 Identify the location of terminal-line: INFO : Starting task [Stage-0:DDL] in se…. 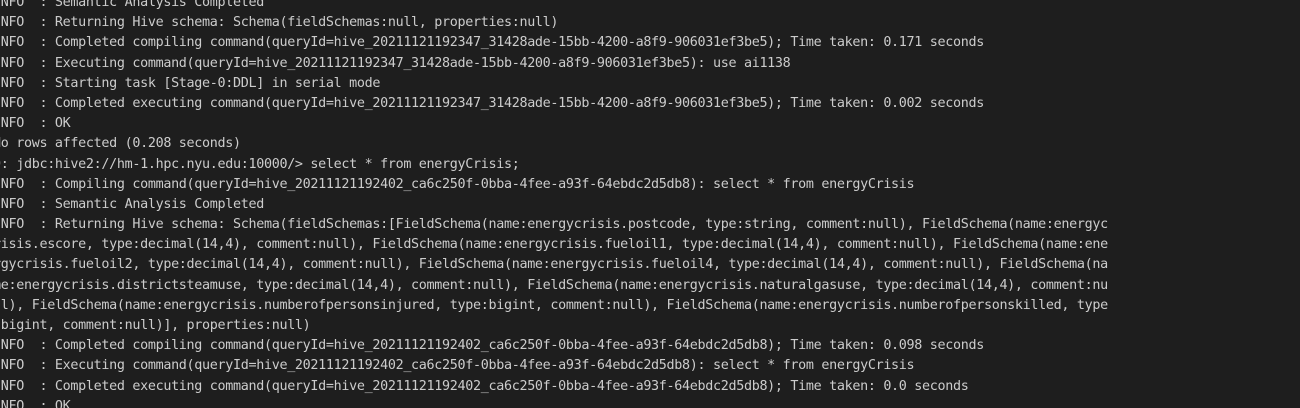
(190, 83).